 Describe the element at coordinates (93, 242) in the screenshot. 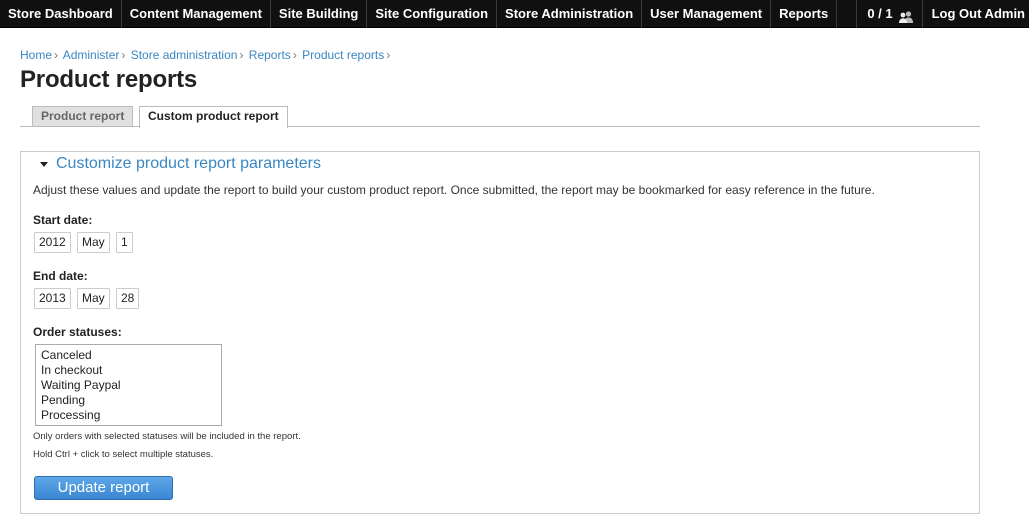

I see `start-month-select: May` at that location.